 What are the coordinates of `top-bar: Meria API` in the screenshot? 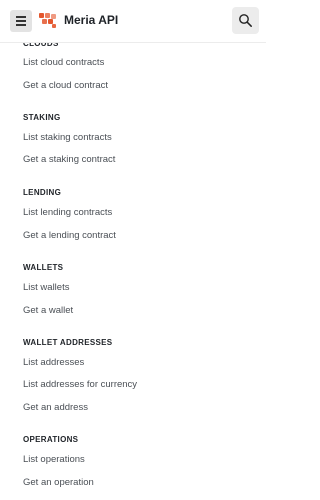 It's located at (133, 21).